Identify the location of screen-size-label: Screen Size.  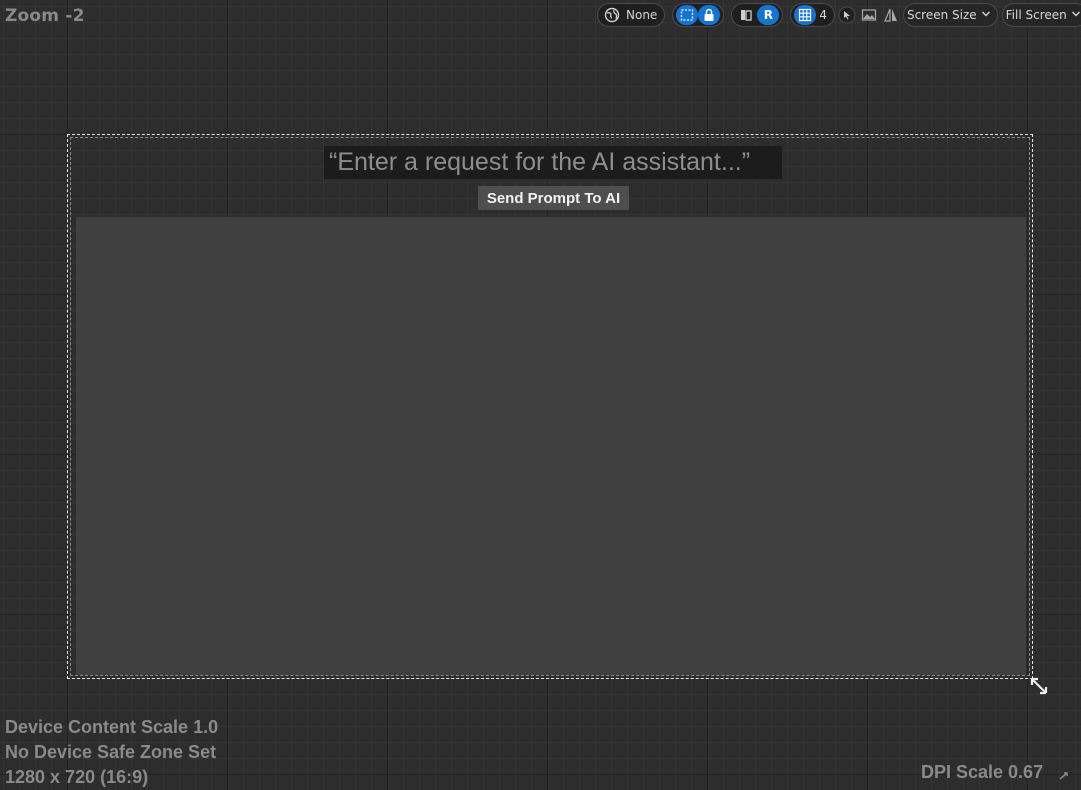
(941, 15).